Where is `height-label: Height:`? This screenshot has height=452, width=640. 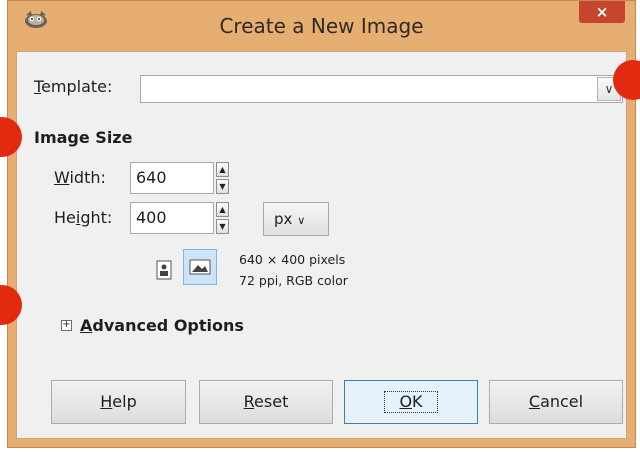
height-label: Height: is located at coordinates (83, 217).